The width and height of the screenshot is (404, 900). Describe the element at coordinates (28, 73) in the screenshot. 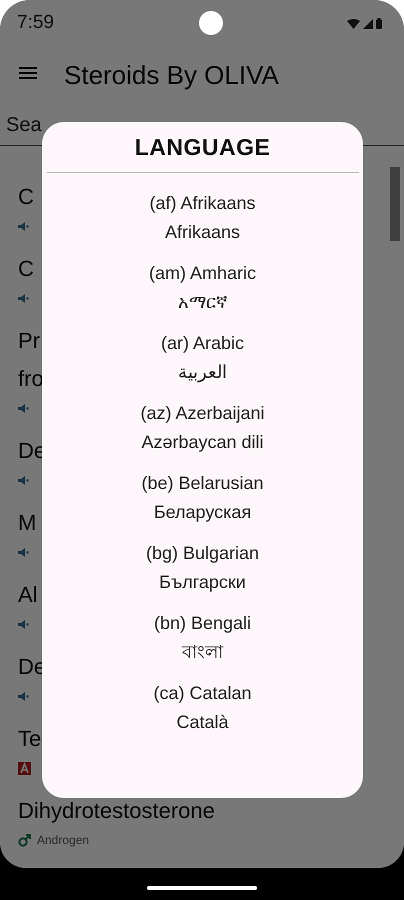

I see `menu-icon` at that location.